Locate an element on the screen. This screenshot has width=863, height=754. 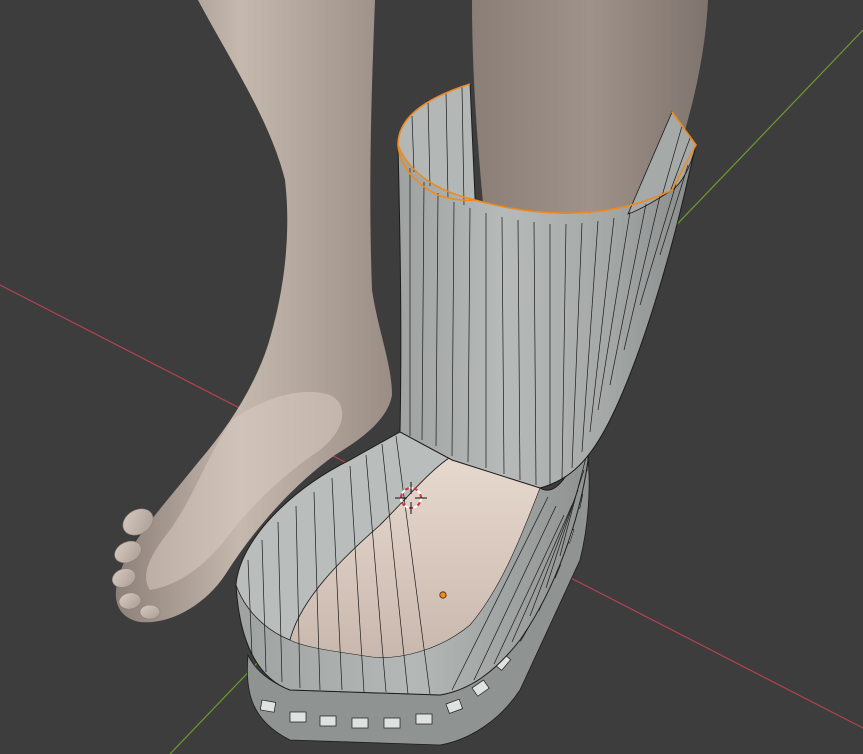
object-origin-icon is located at coordinates (443, 595).